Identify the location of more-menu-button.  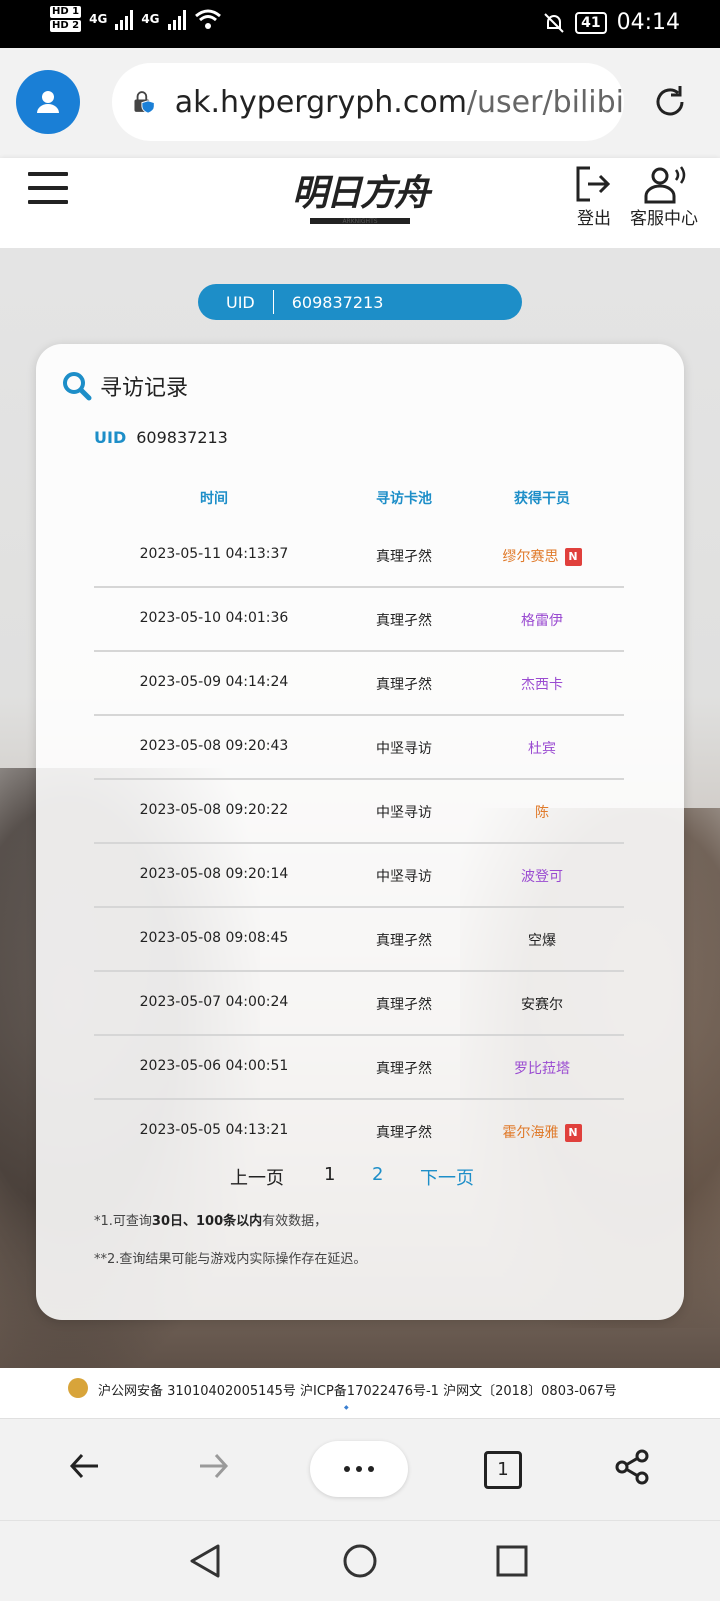
(359, 1469).